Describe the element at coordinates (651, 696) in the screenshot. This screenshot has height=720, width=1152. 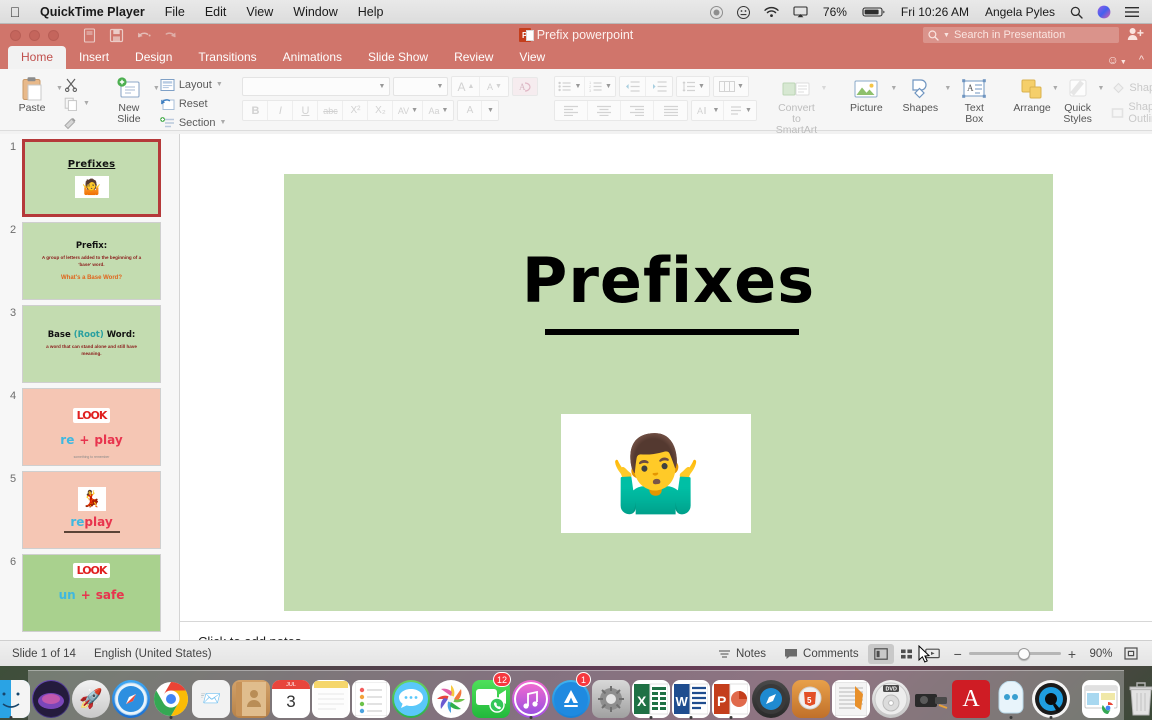
I see `dock-item-excel: X` at that location.